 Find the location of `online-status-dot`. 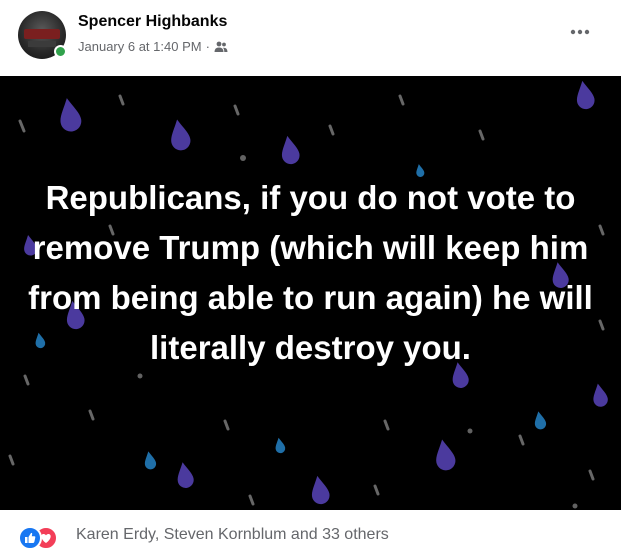

online-status-dot is located at coordinates (60, 51).